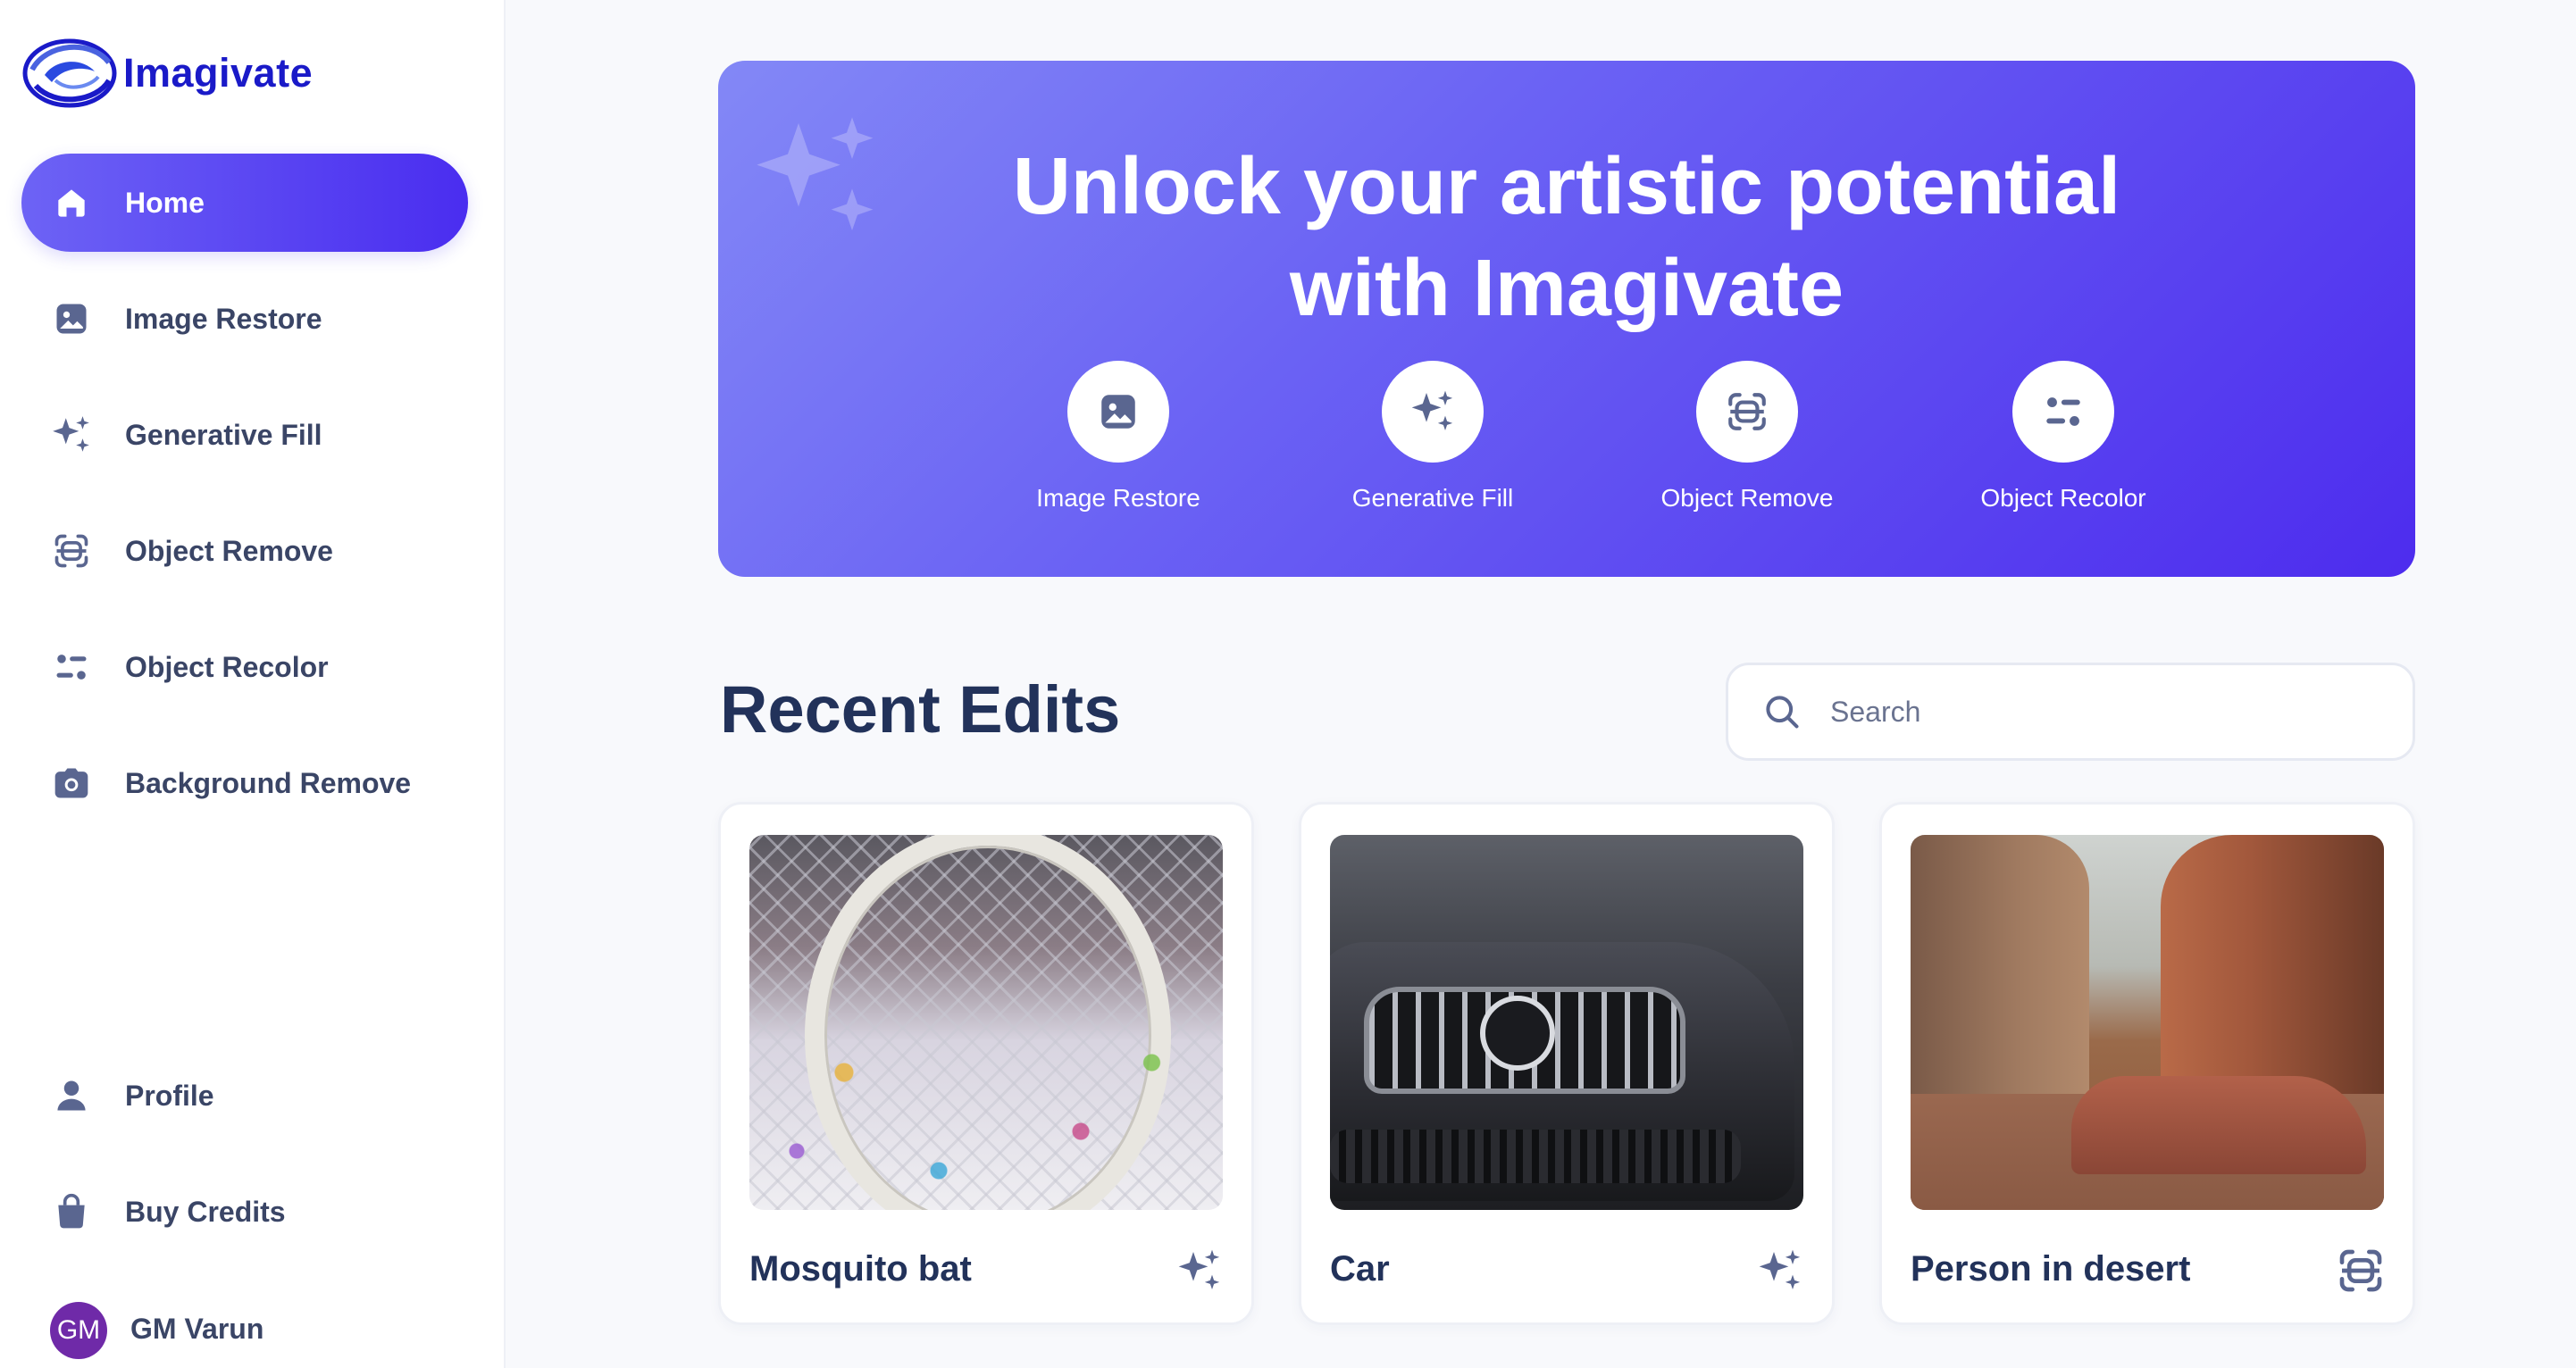 The width and height of the screenshot is (2576, 1368). Describe the element at coordinates (921, 710) in the screenshot. I see `recent-edits-title: Recent Edits` at that location.